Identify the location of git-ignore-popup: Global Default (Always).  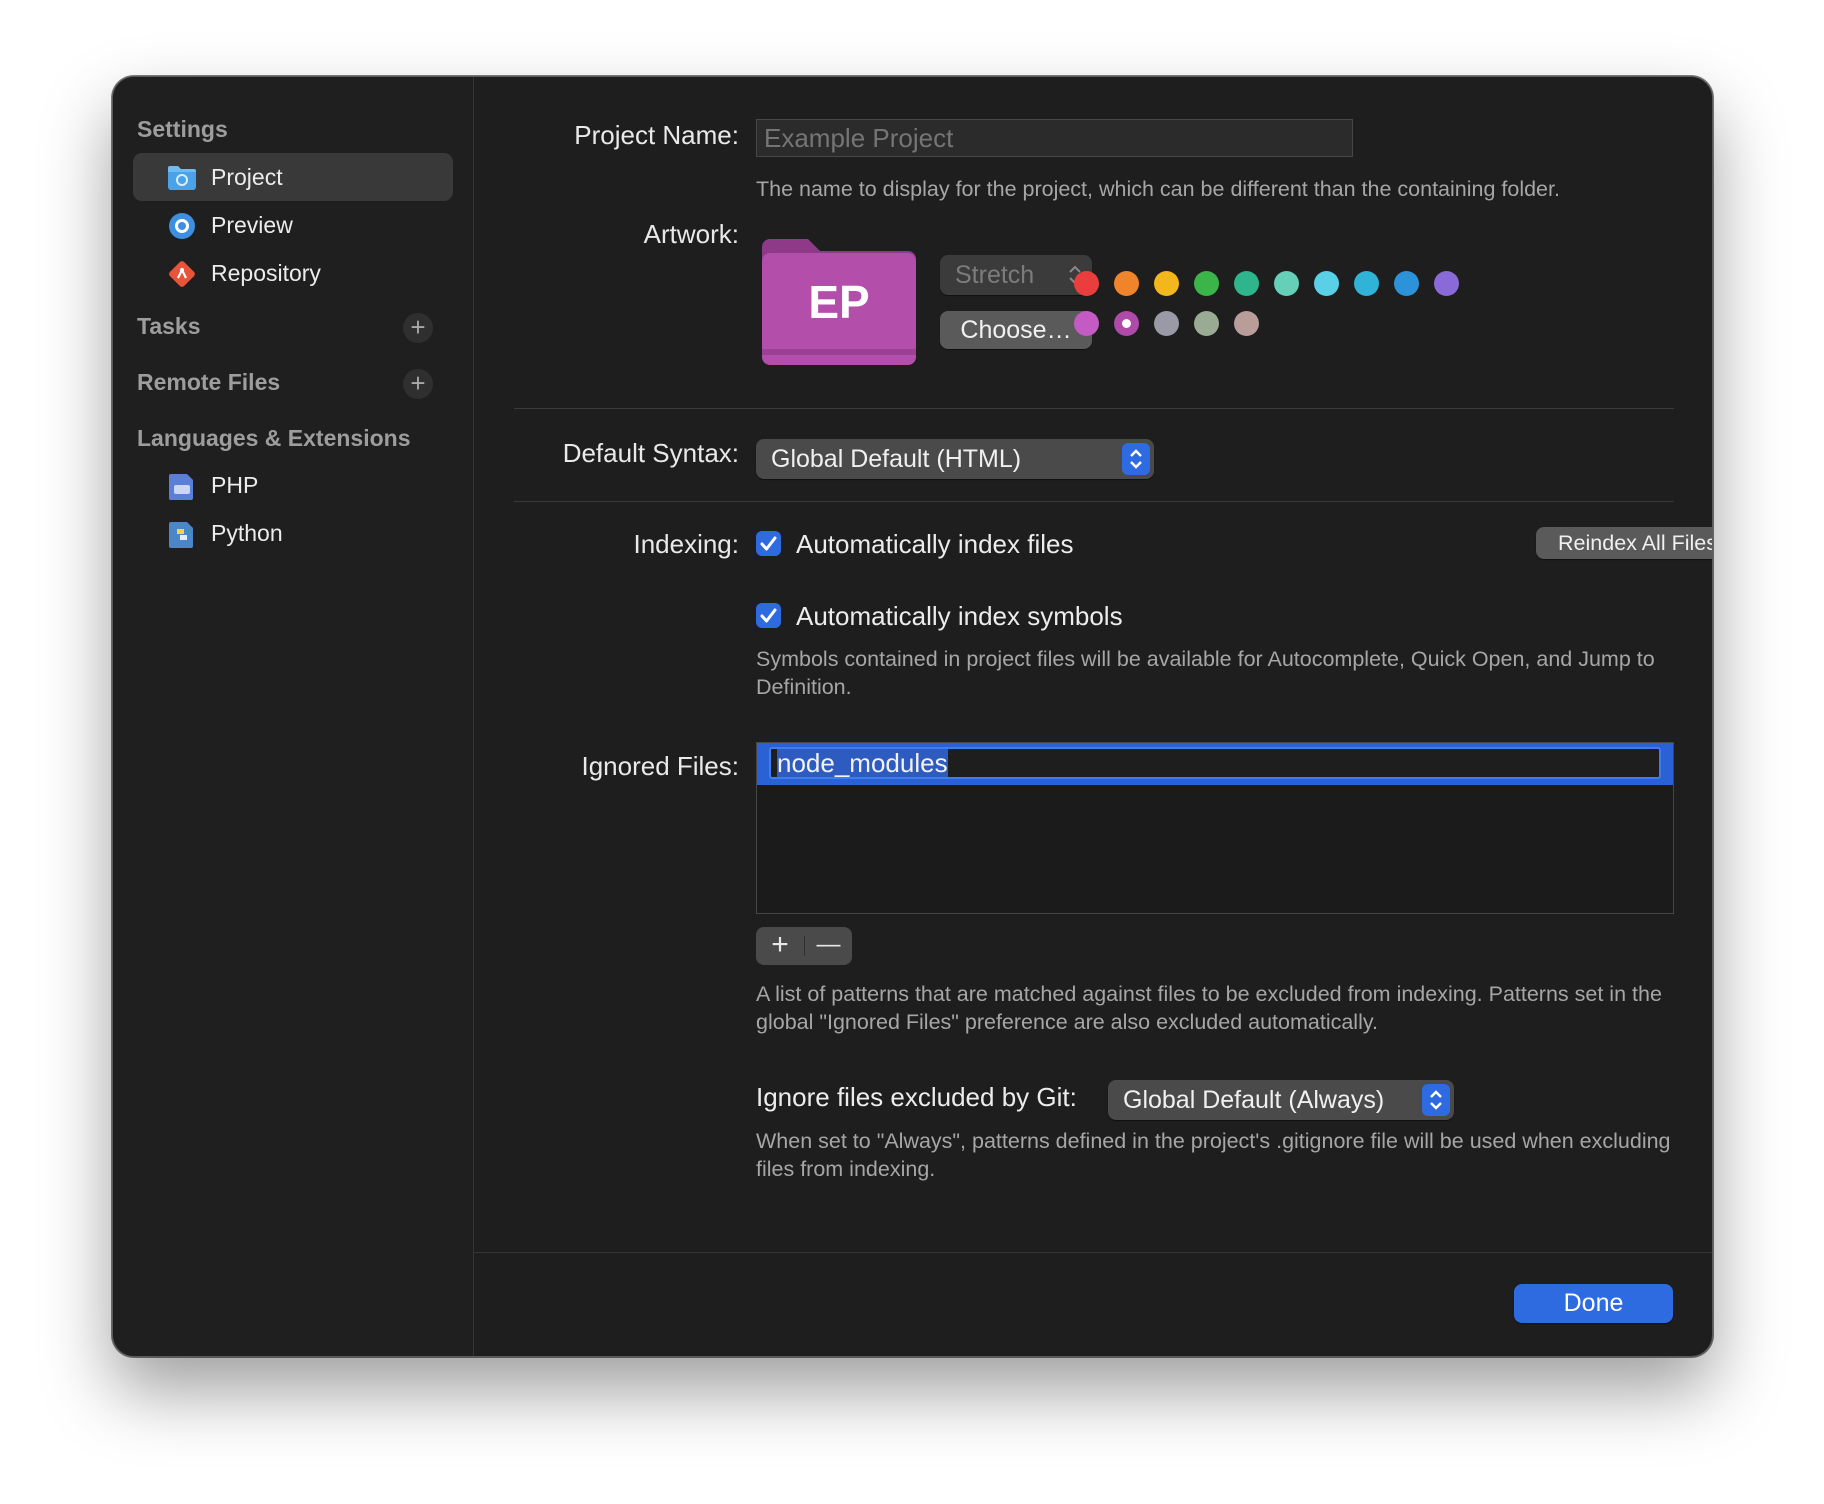
(1281, 1100).